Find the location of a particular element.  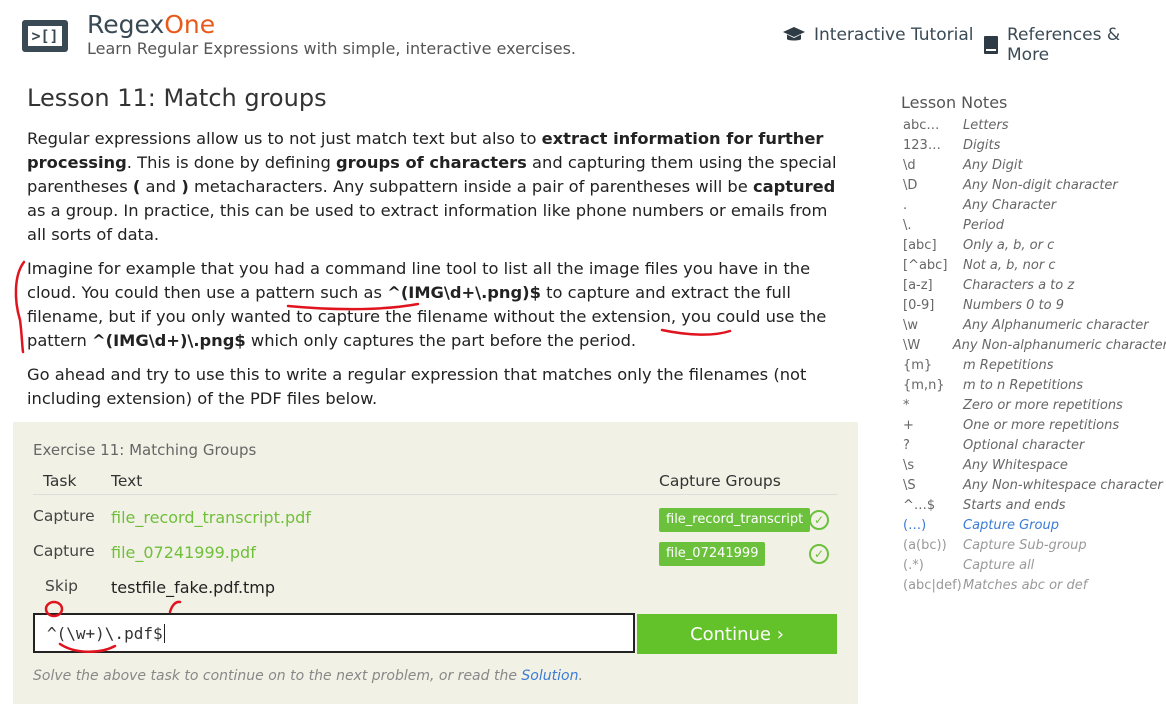

row-task: Skip is located at coordinates (61, 586).